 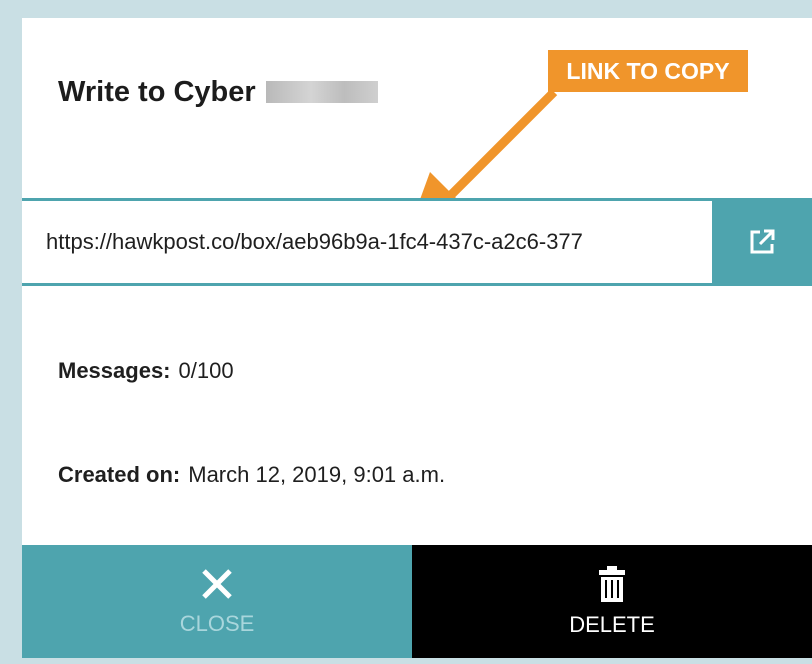 I want to click on delete-label: DELETE, so click(x=612, y=624).